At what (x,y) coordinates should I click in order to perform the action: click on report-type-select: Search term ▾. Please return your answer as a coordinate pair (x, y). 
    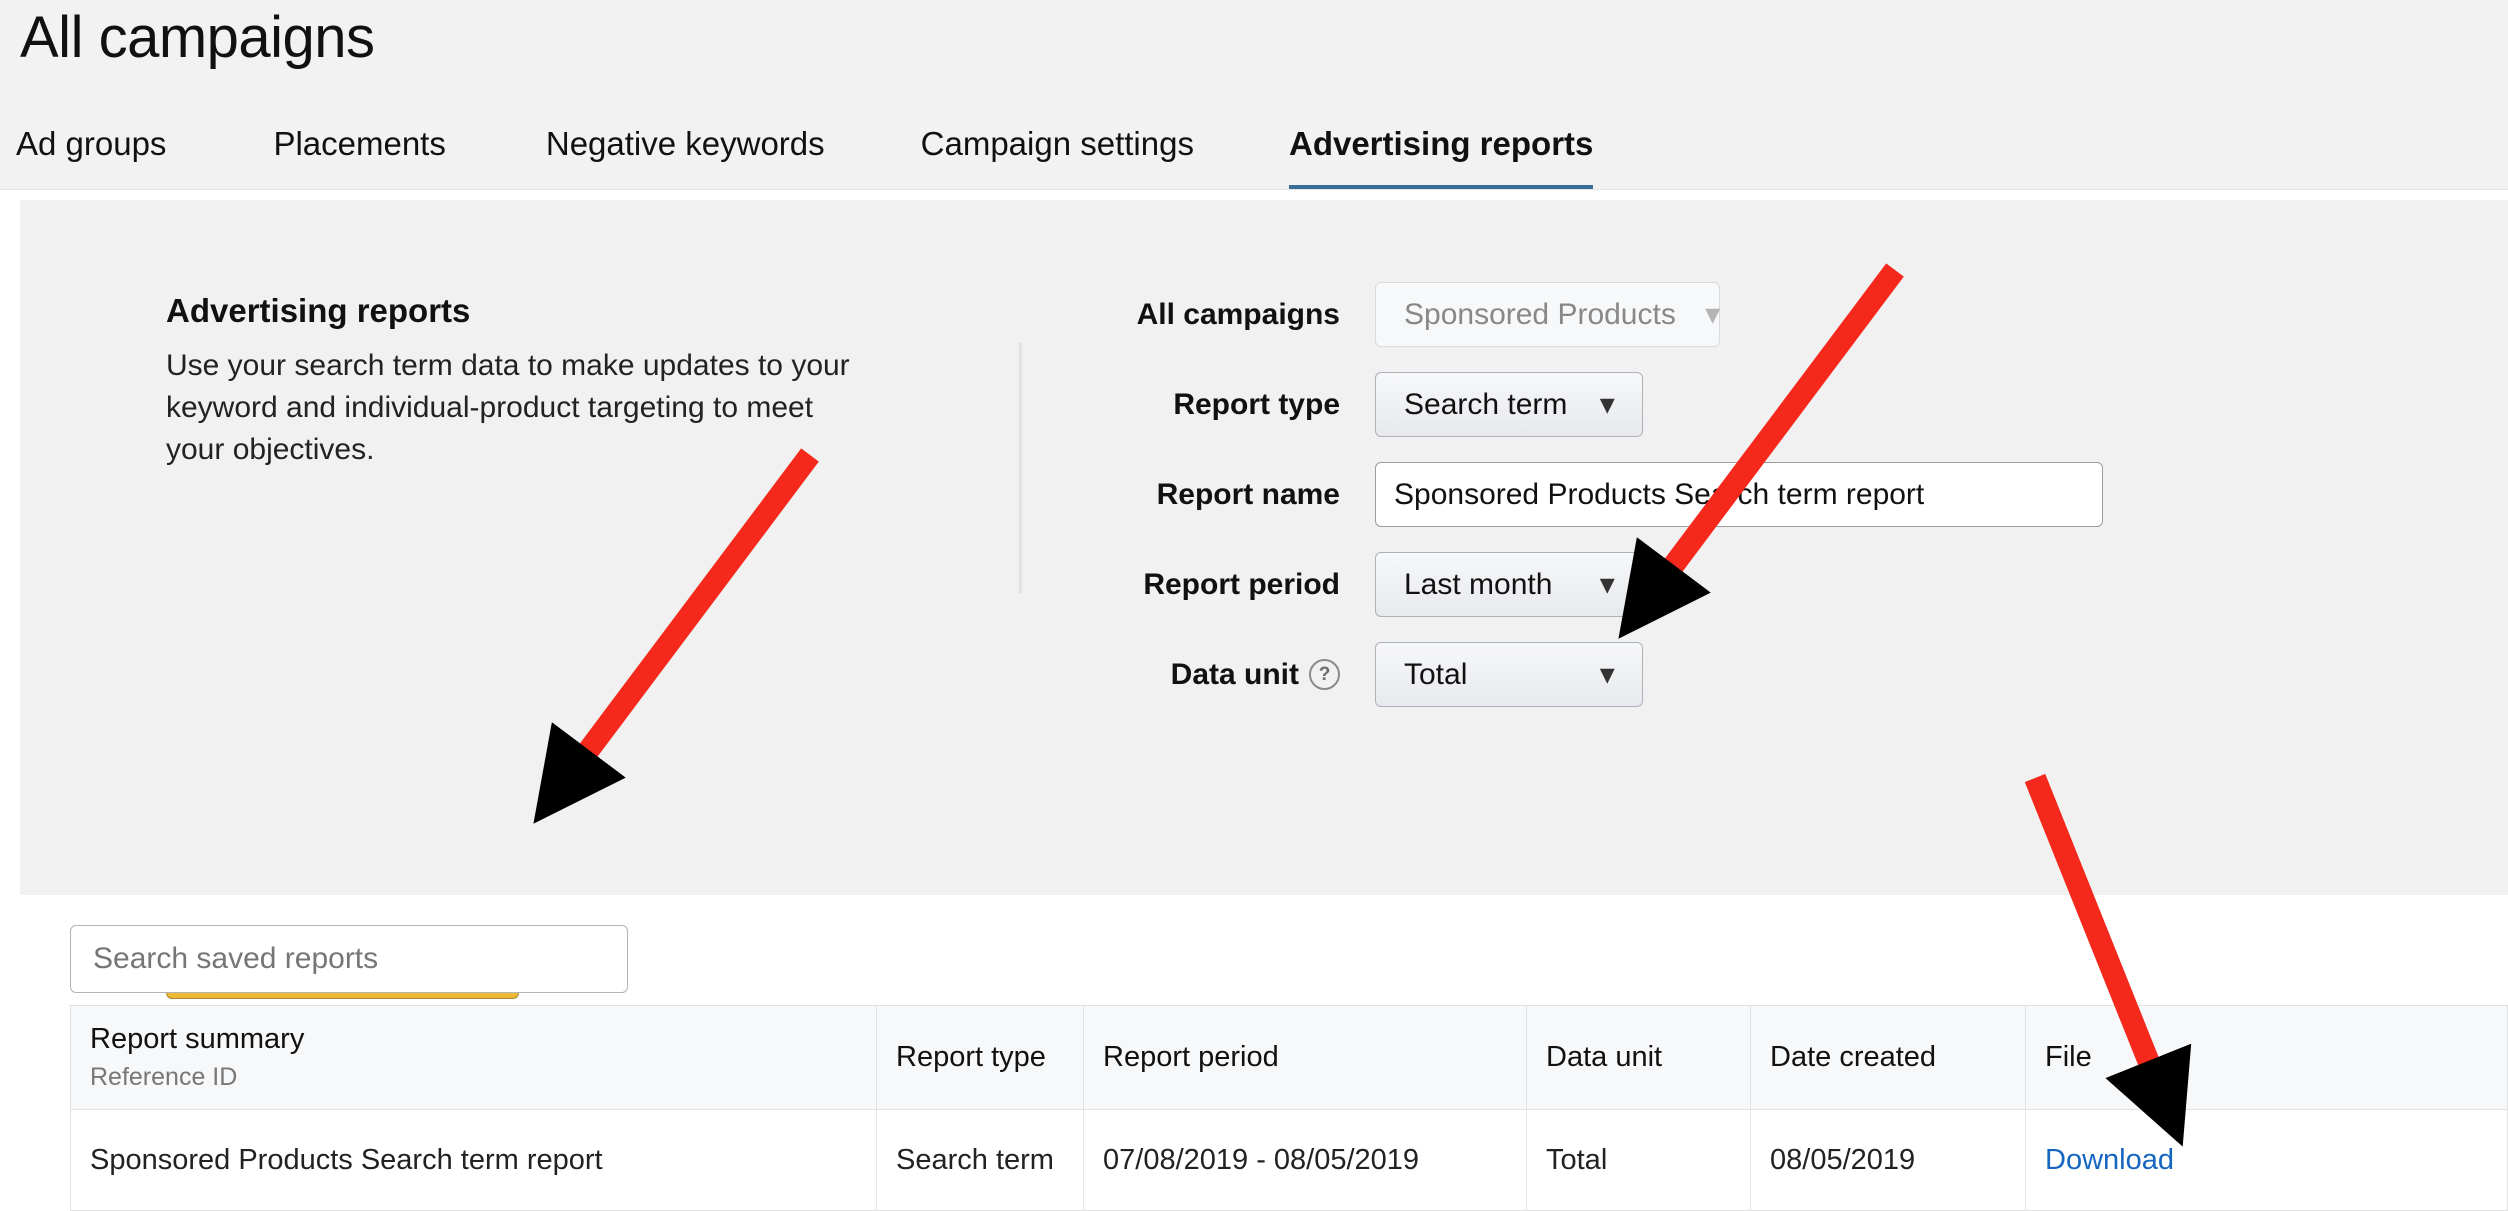
    Looking at the image, I should click on (1509, 404).